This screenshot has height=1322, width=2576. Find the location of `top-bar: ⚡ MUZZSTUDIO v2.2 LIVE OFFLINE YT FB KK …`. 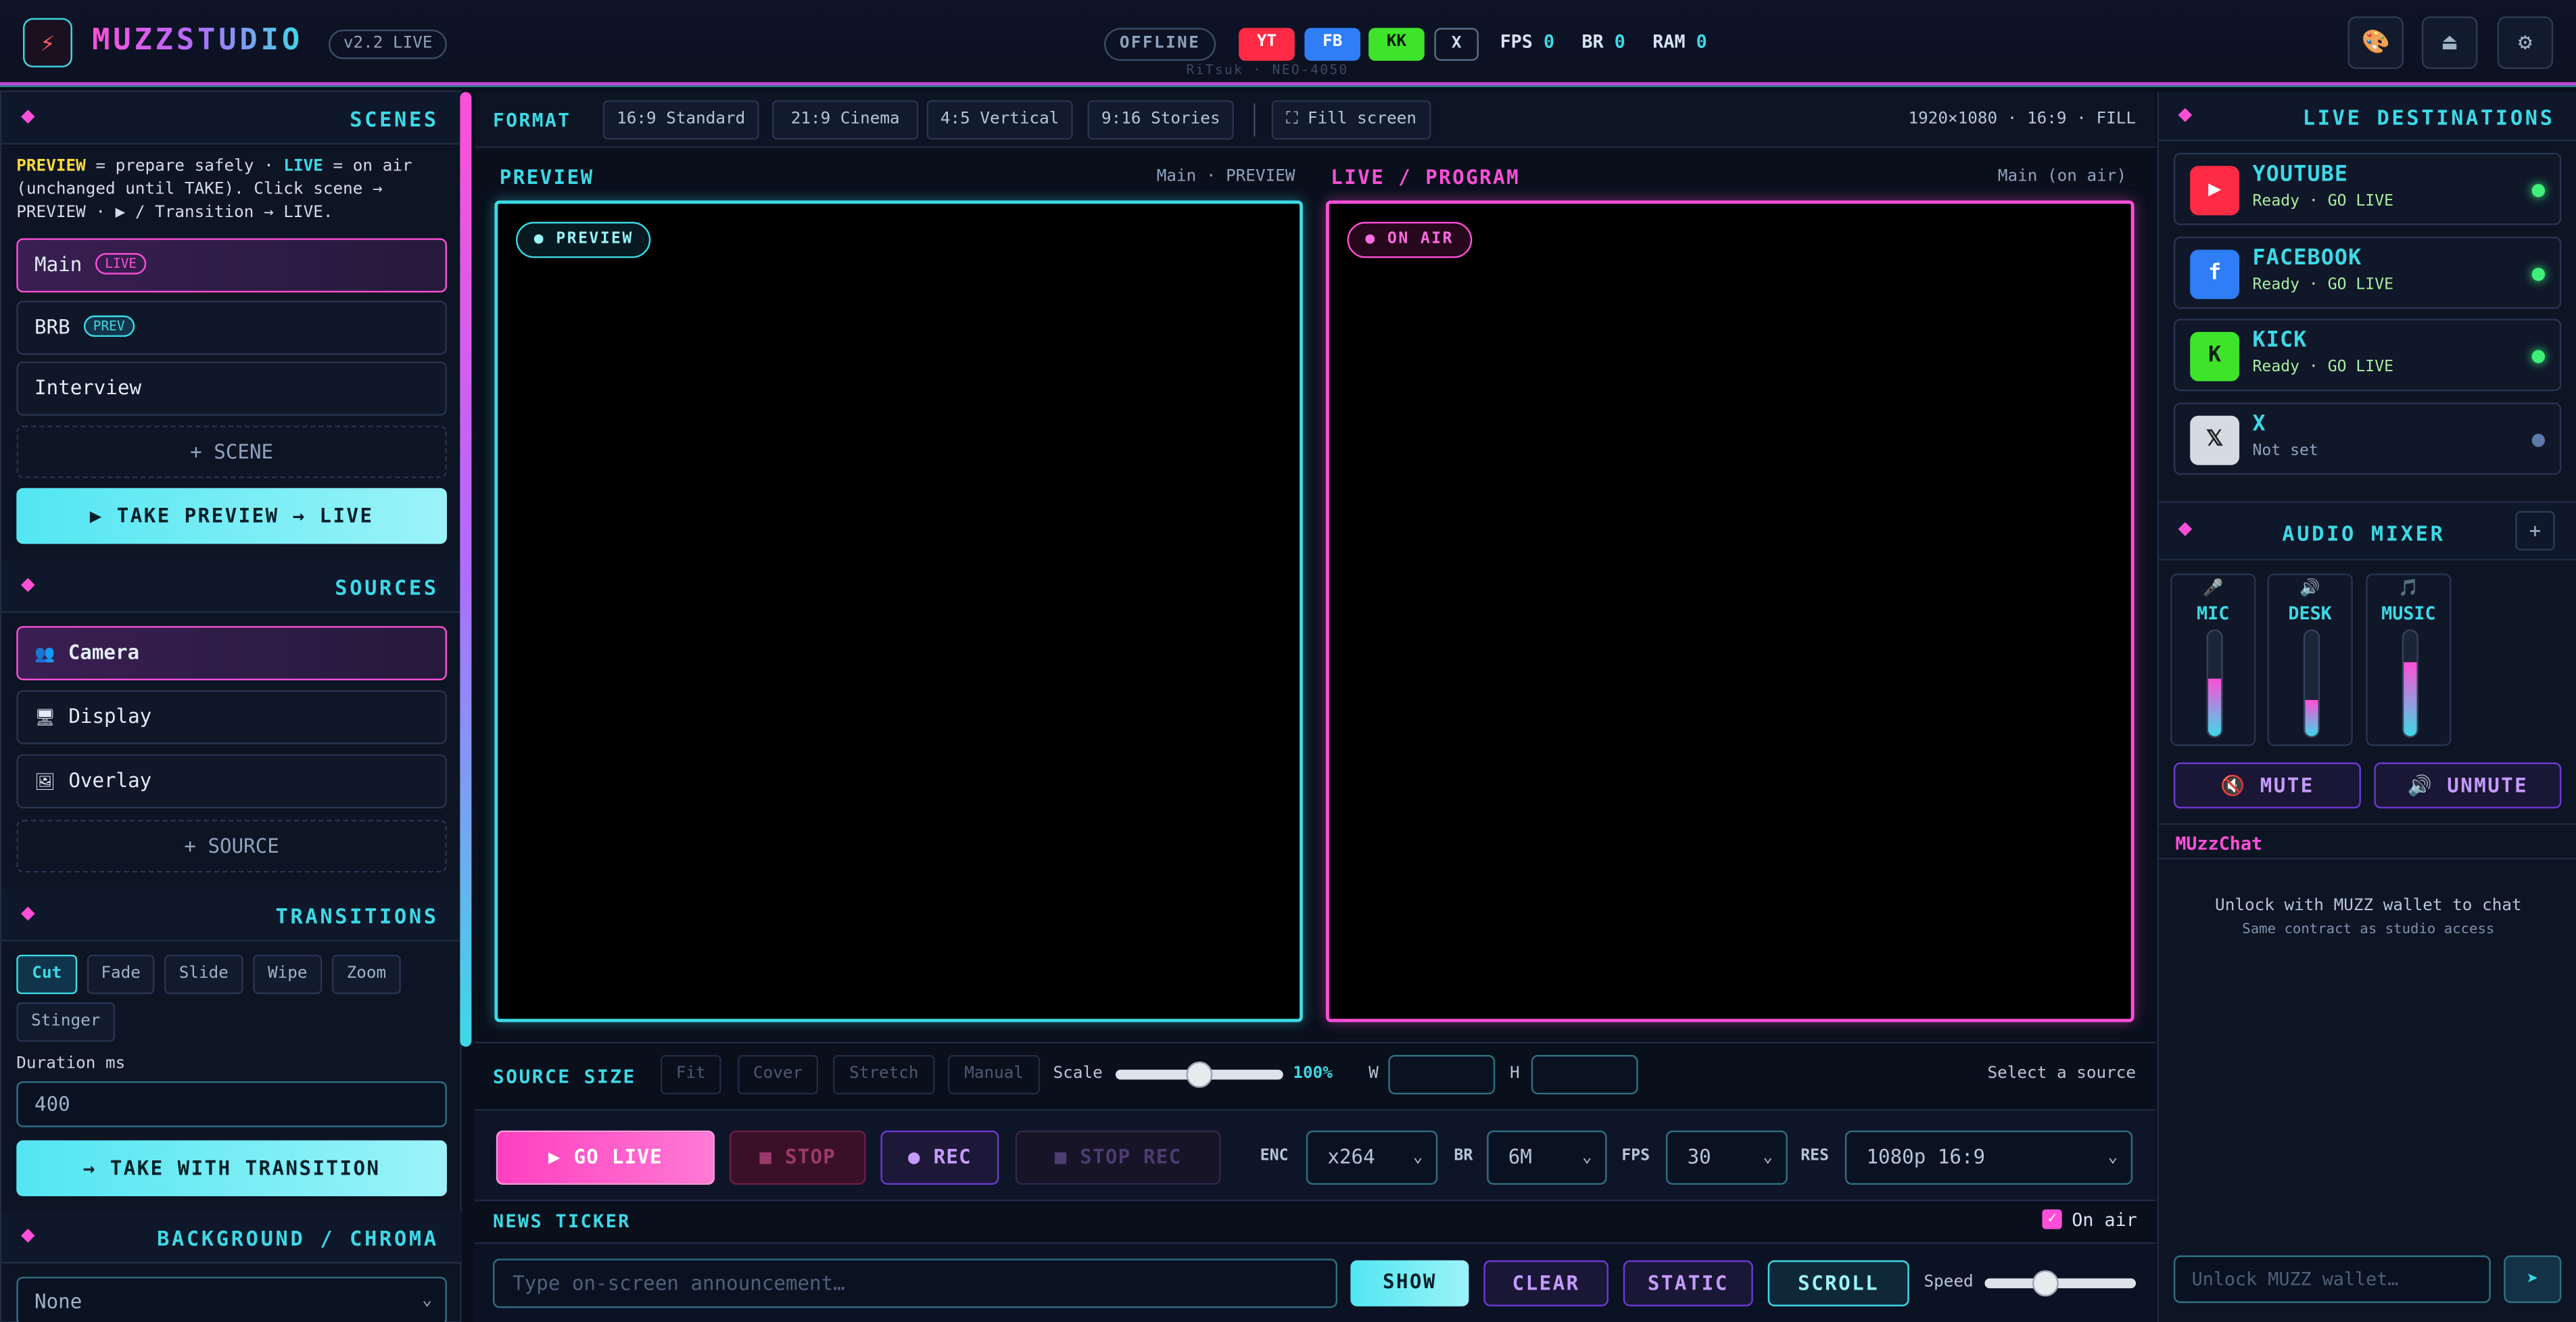

top-bar: ⚡ MUZZSTUDIO v2.2 LIVE OFFLINE YT FB KK … is located at coordinates (1288, 43).